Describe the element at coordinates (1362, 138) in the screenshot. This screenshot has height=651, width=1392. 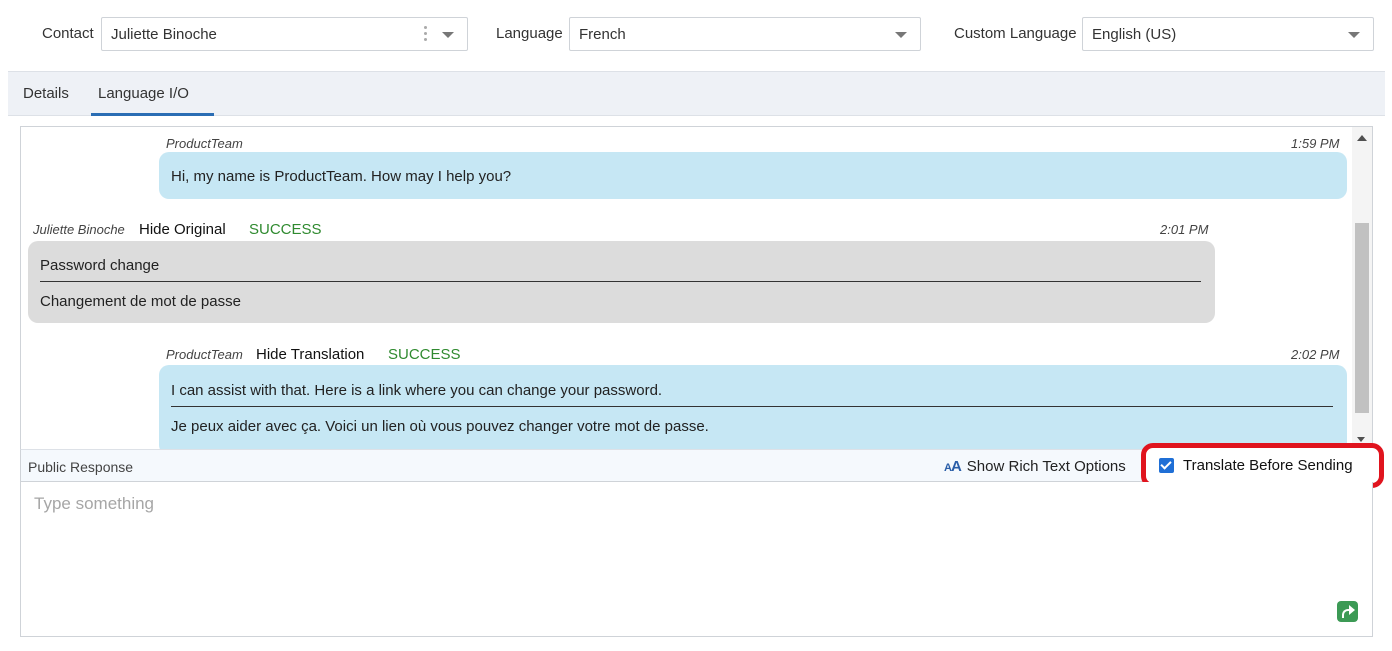
I see `scroll-up-icon` at that location.